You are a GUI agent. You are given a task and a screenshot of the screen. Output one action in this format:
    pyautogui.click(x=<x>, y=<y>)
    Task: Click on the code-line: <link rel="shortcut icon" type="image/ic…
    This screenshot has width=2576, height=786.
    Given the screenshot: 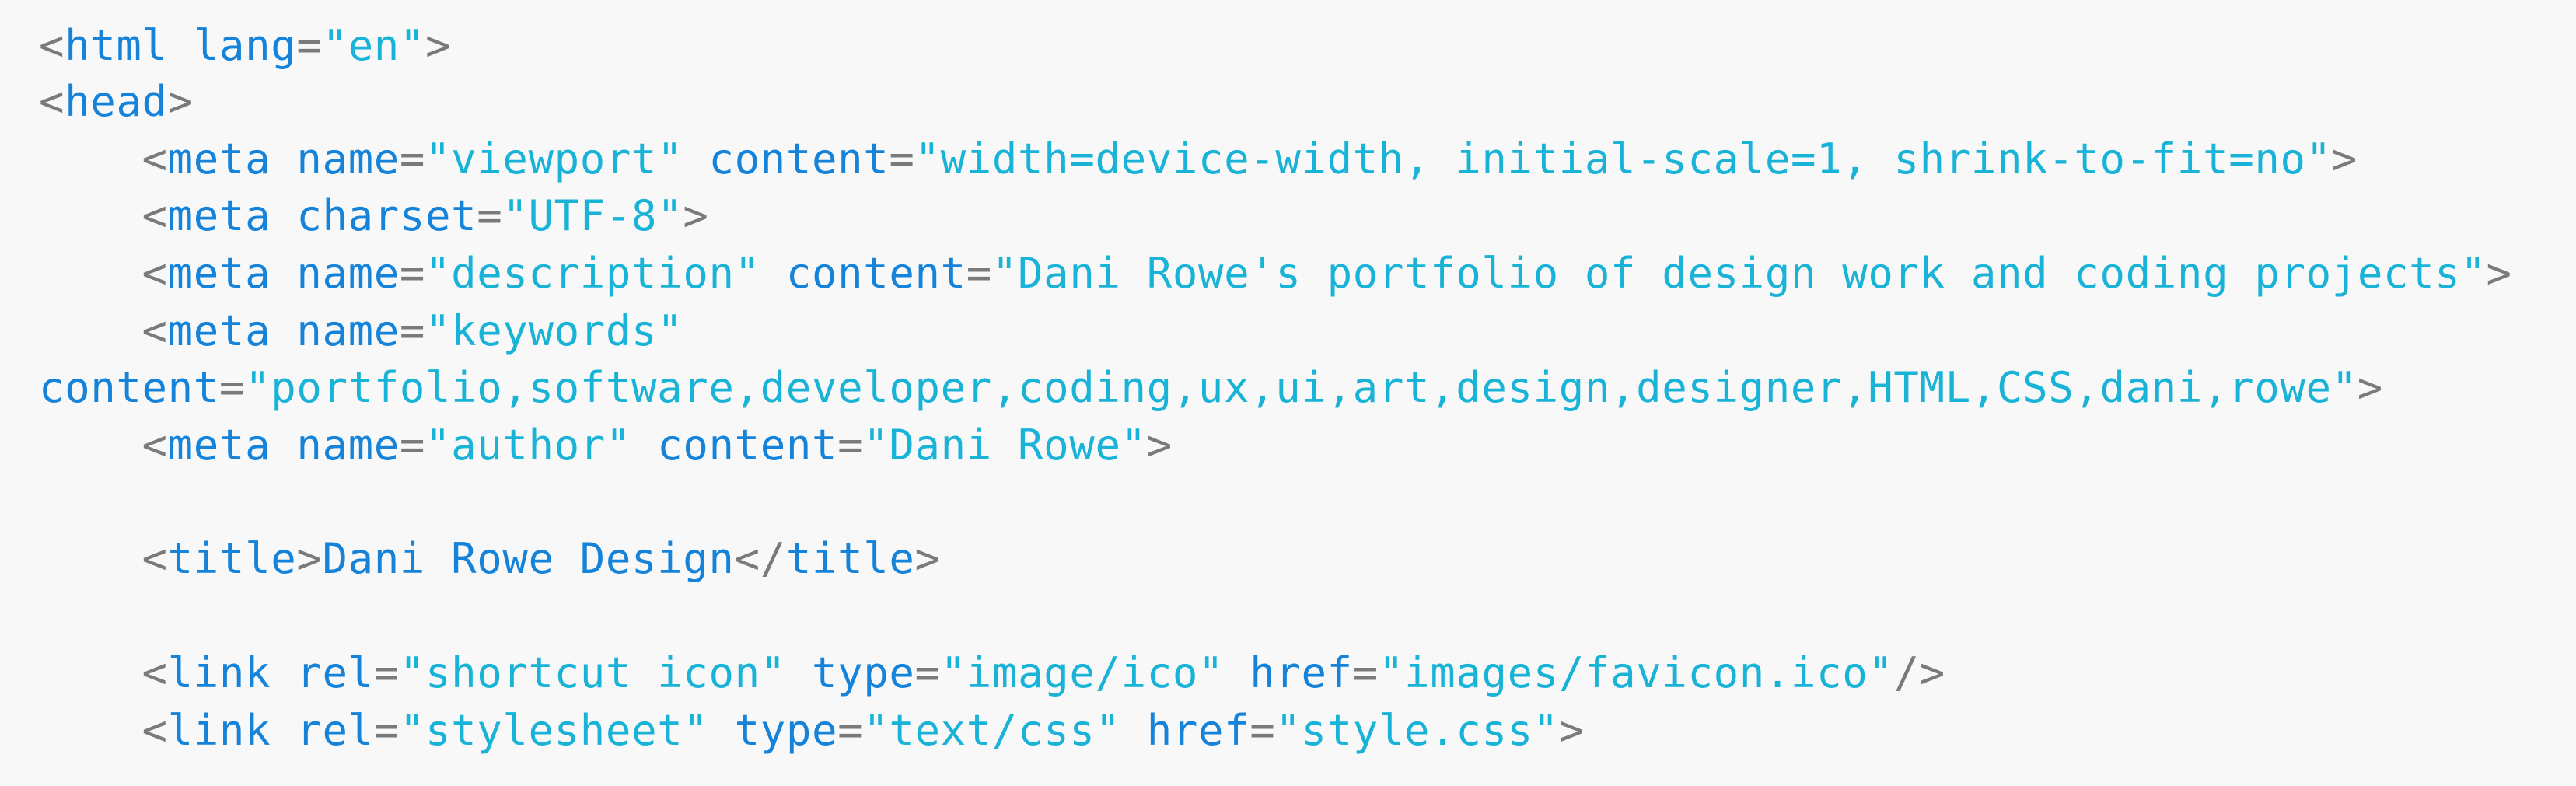 What is the action you would take?
    pyautogui.click(x=992, y=673)
    